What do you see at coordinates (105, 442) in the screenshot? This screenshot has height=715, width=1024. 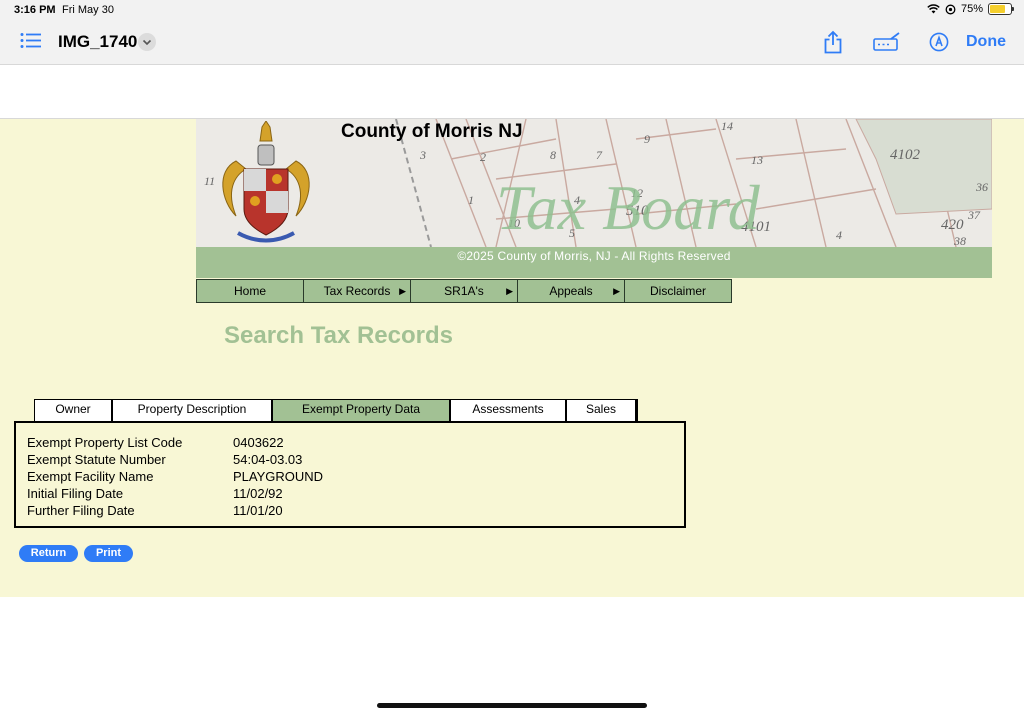 I see `record-label: Exempt Property List Code` at bounding box center [105, 442].